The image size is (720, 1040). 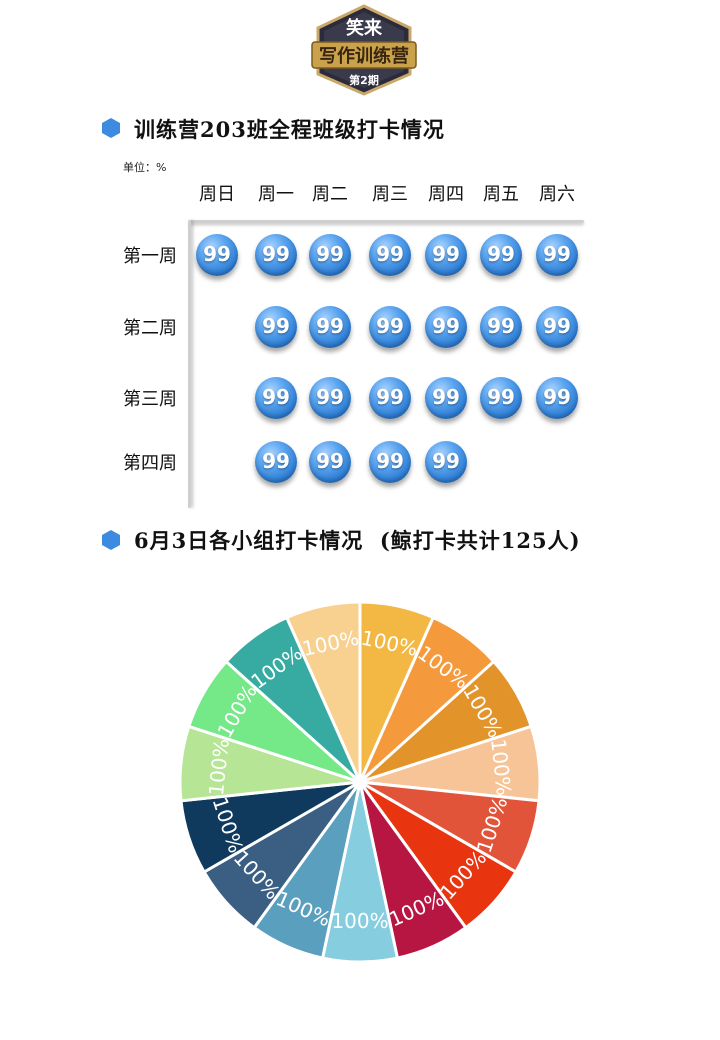 I want to click on section-title-checkin: 训练营203班全程班级打卡情况, so click(x=289, y=129).